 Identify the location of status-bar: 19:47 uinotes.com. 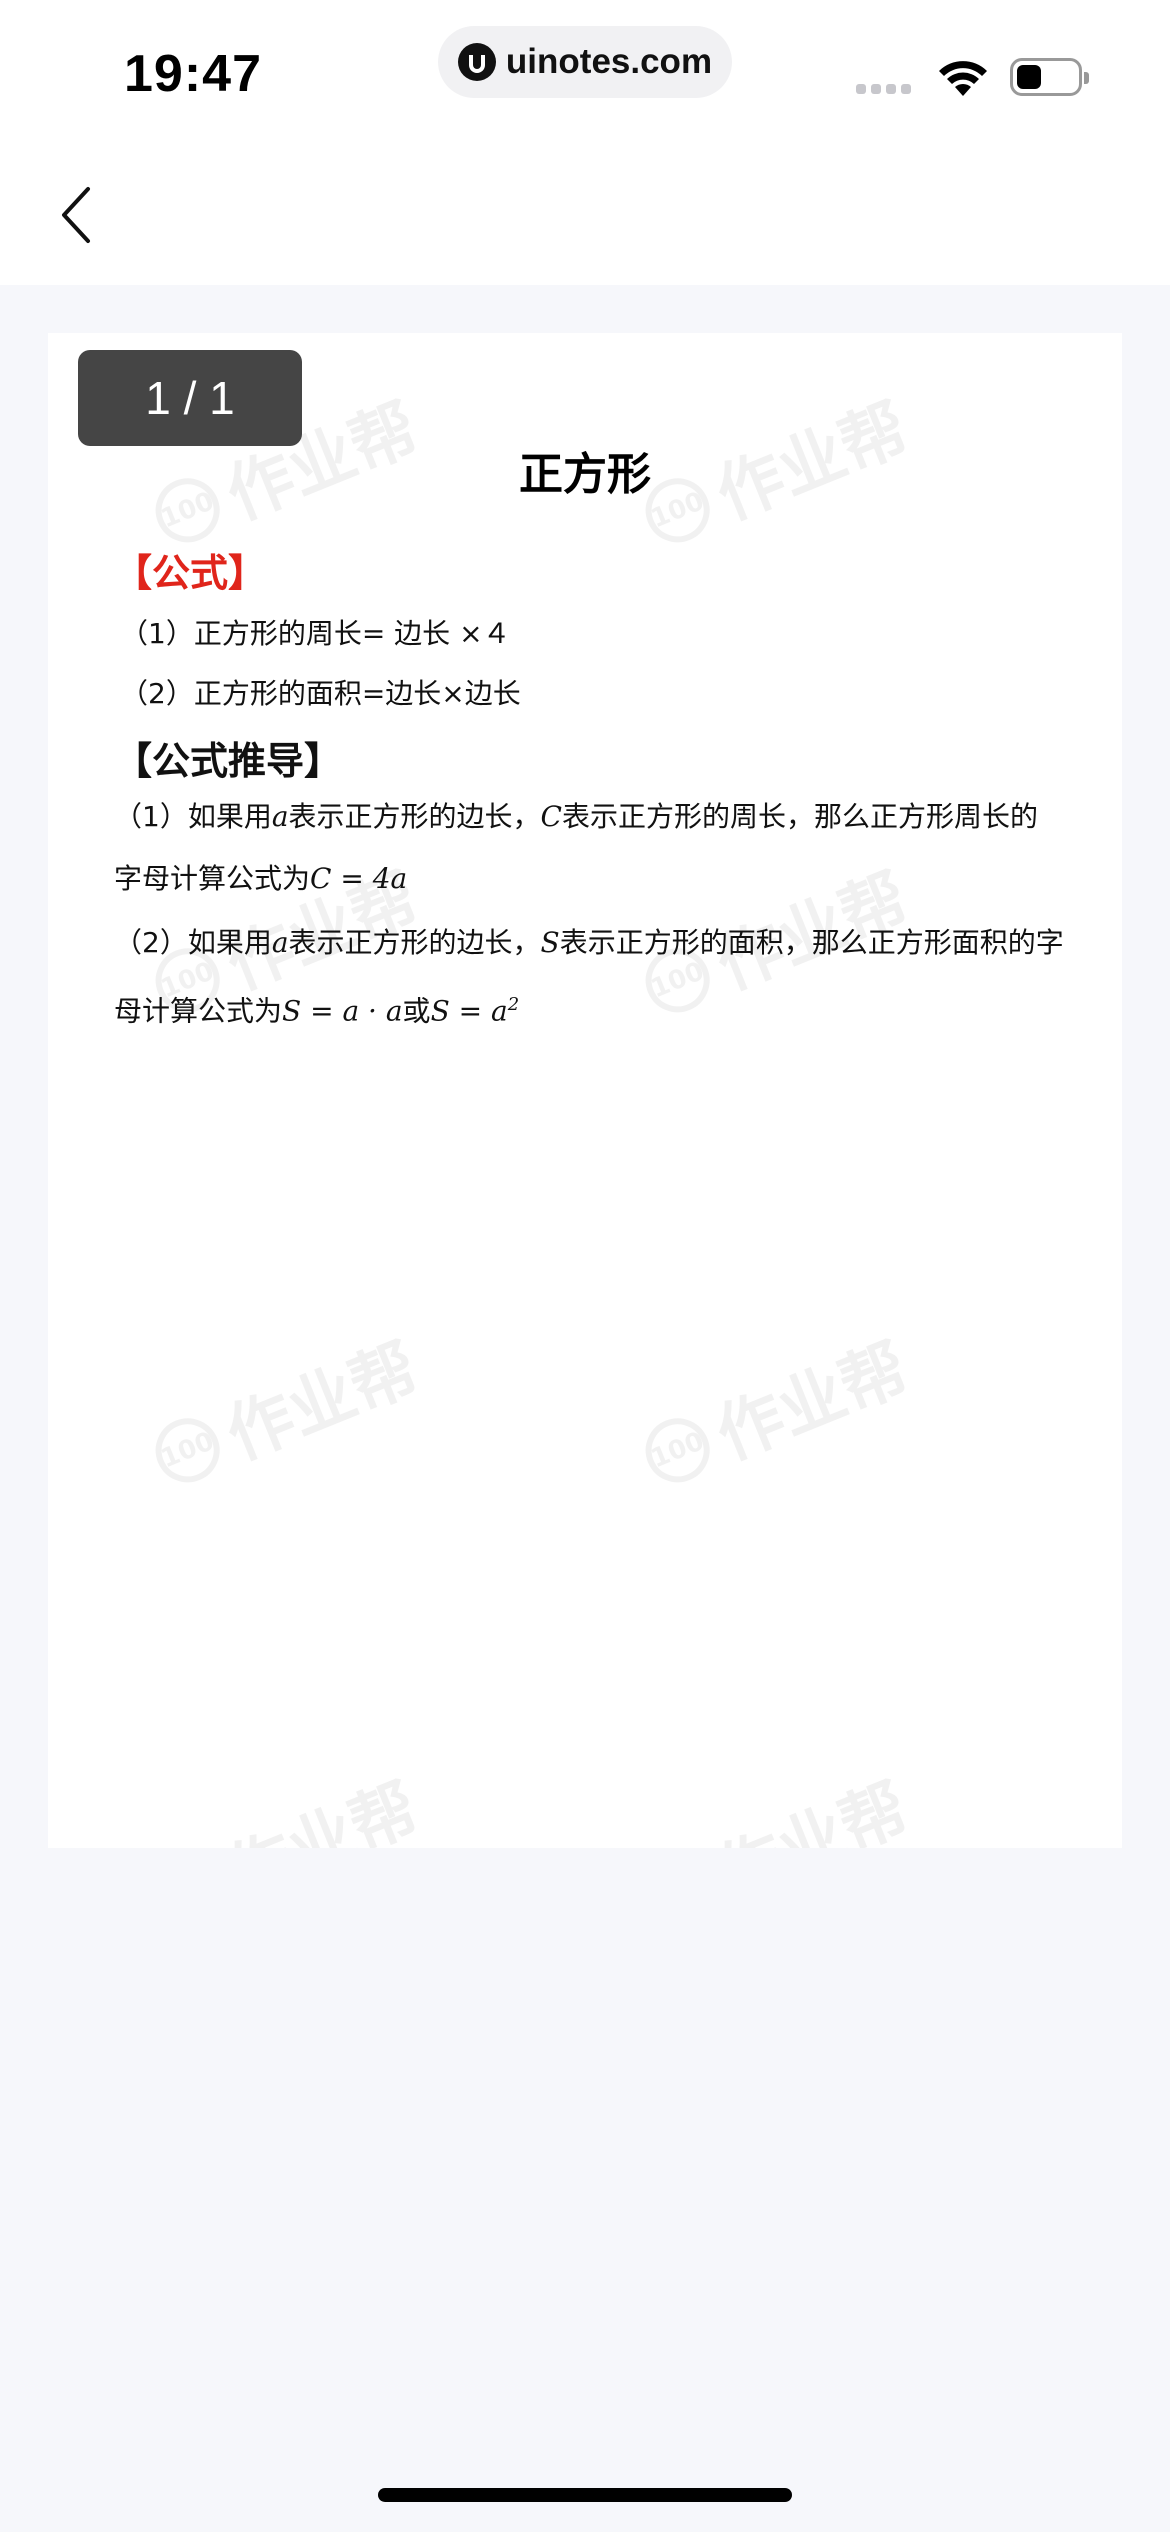
(585, 142).